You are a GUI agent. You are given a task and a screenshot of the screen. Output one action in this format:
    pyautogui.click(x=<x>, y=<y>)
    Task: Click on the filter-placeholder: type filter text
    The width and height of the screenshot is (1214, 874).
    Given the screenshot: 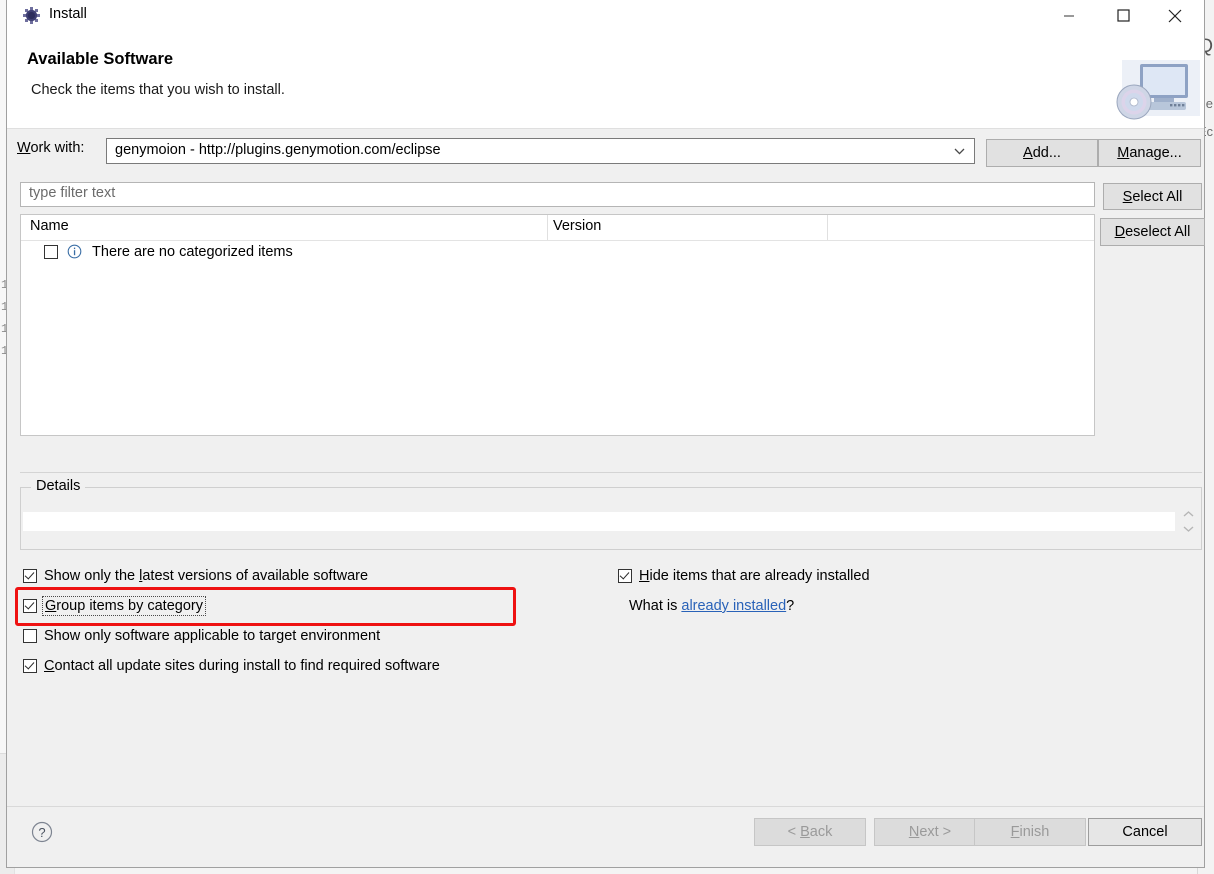 What is the action you would take?
    pyautogui.click(x=72, y=193)
    